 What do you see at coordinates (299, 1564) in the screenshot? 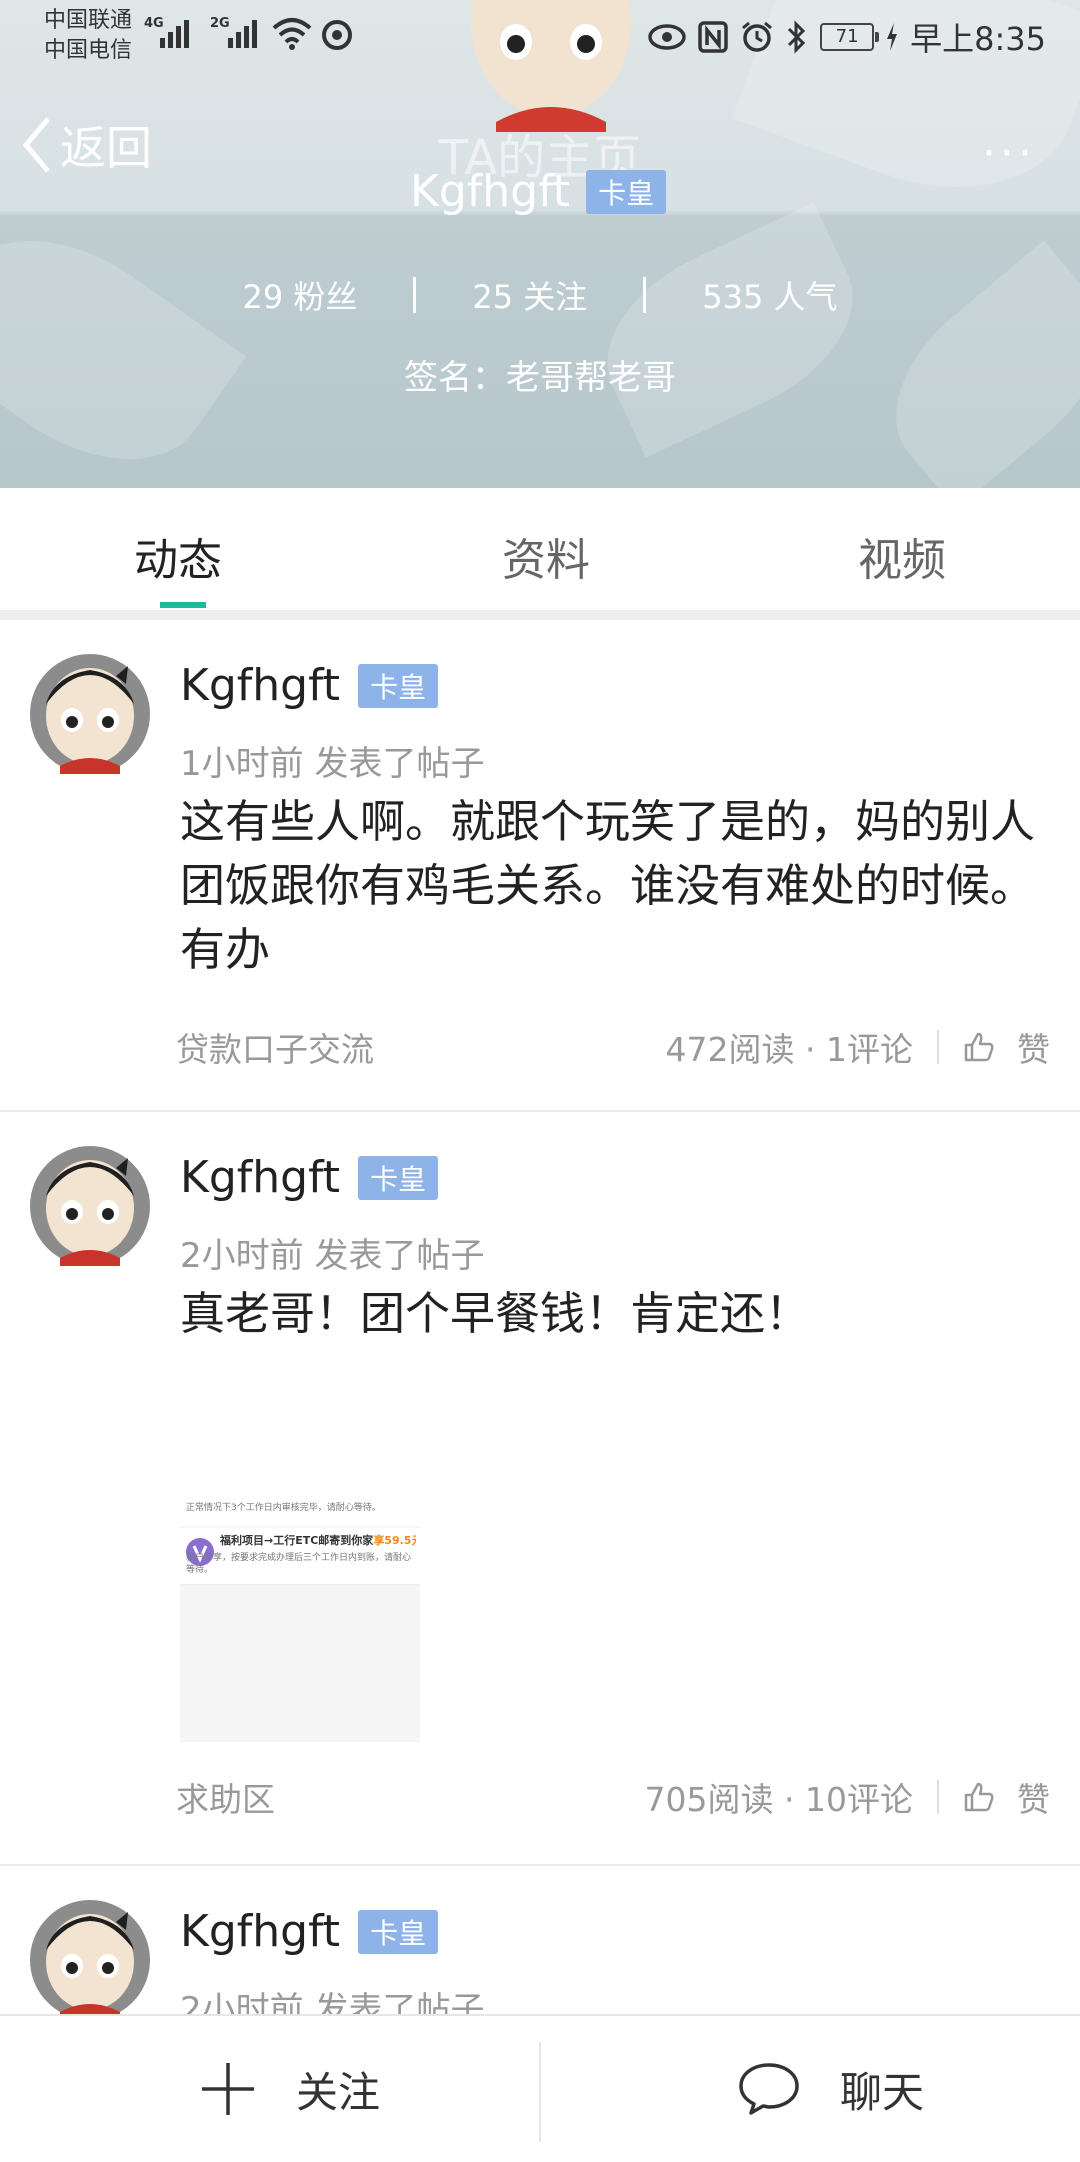
I see `thumb-desc: 新户专享，按要求完成办理后三个工作日内到账，请耐心等待。` at bounding box center [299, 1564].